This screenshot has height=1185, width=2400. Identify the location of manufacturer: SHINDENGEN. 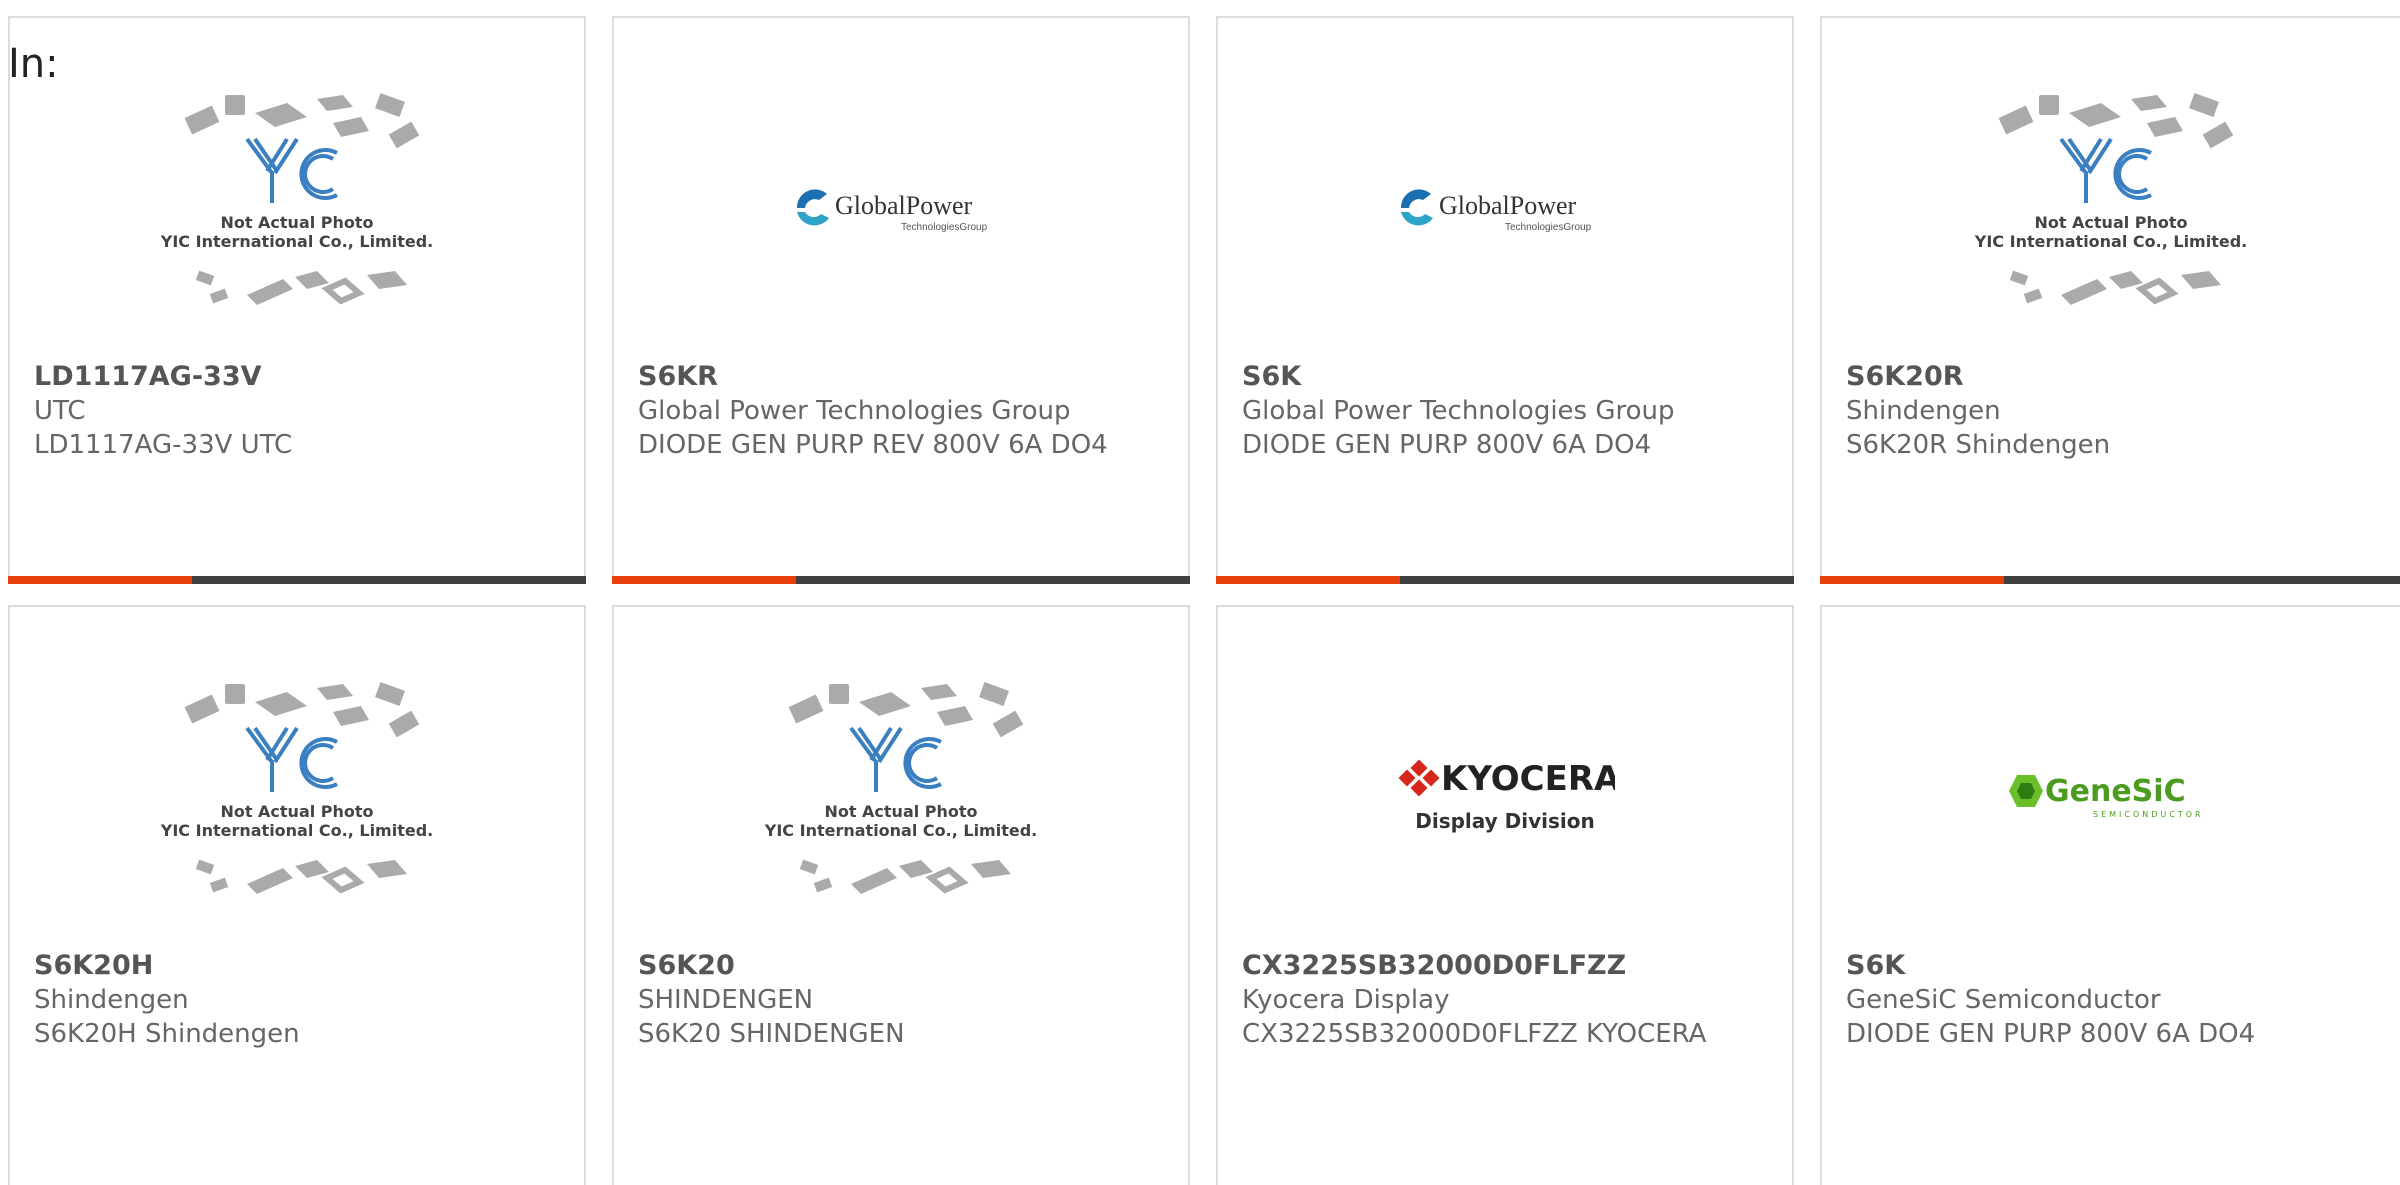
(726, 1000).